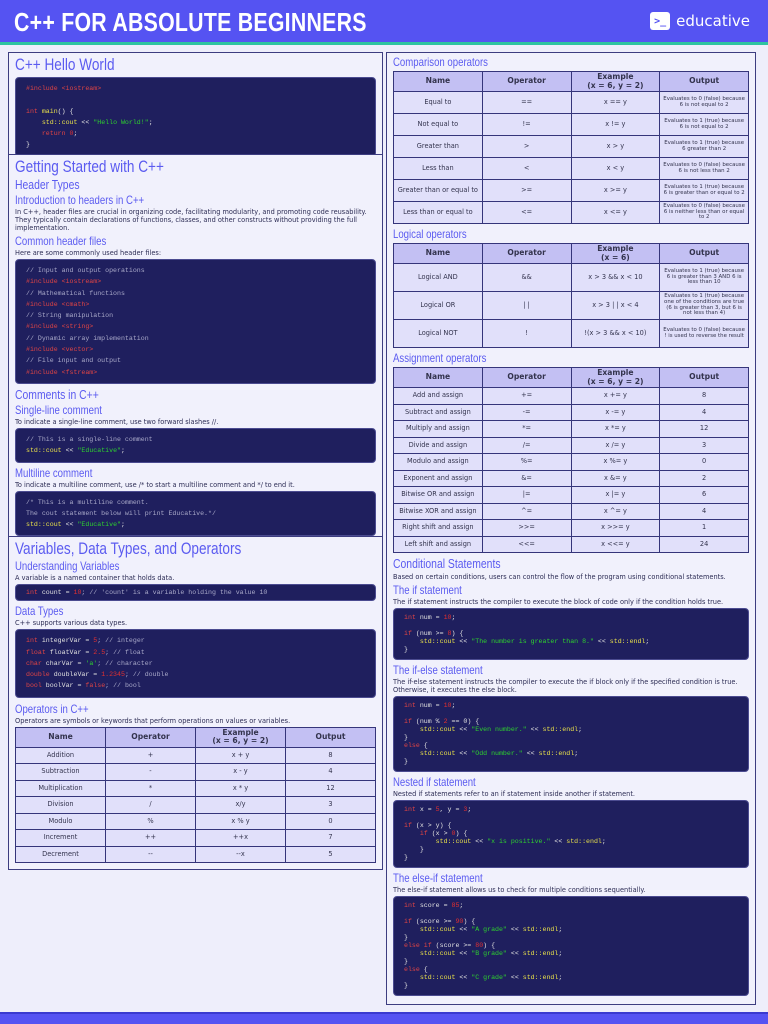 The height and width of the screenshot is (1024, 768). Describe the element at coordinates (571, 722) in the screenshot. I see `code-line: if (num % 2 == 0) {` at that location.